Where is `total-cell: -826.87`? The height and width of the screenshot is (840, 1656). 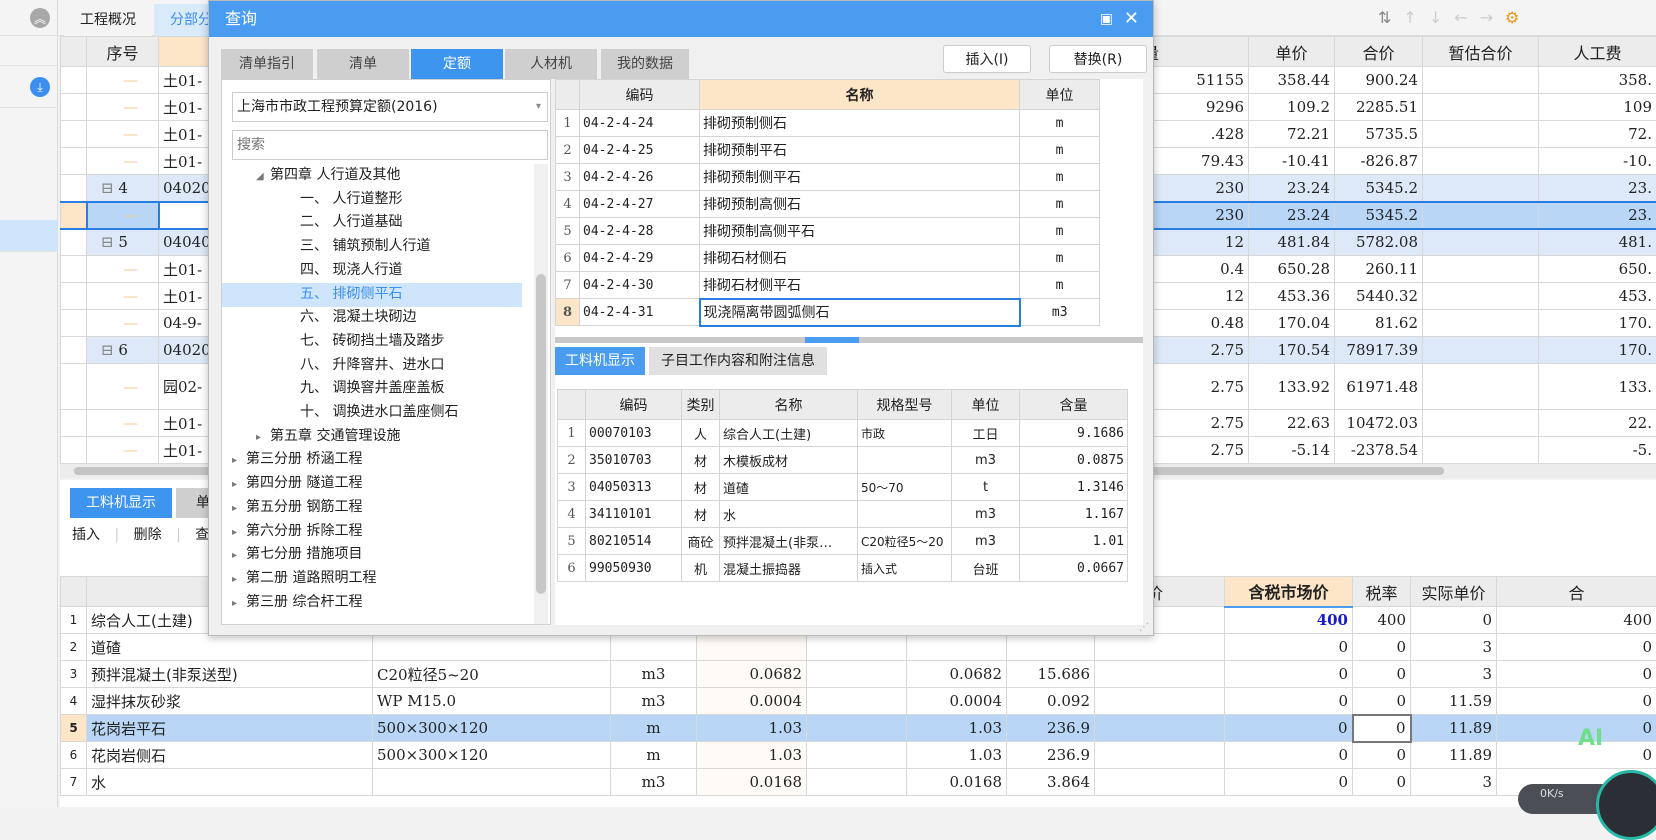
total-cell: -826.87 is located at coordinates (1379, 161).